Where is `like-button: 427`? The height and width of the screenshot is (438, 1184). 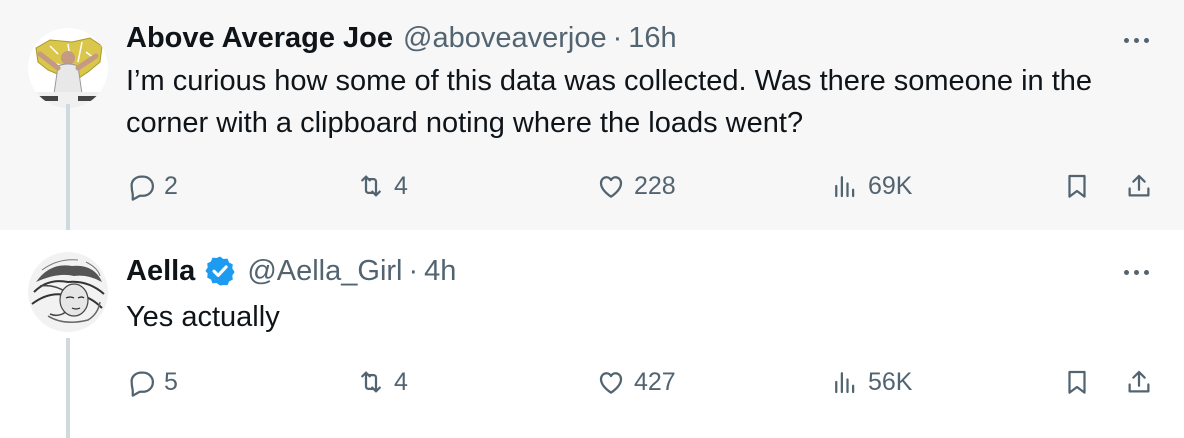
like-button: 427 is located at coordinates (636, 382).